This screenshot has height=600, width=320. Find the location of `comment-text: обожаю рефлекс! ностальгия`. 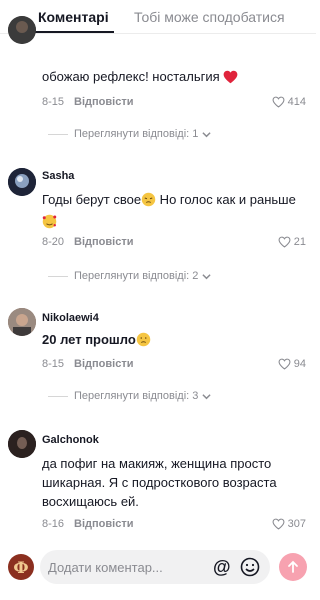

comment-text: обожаю рефлекс! ностальгия is located at coordinates (172, 78).